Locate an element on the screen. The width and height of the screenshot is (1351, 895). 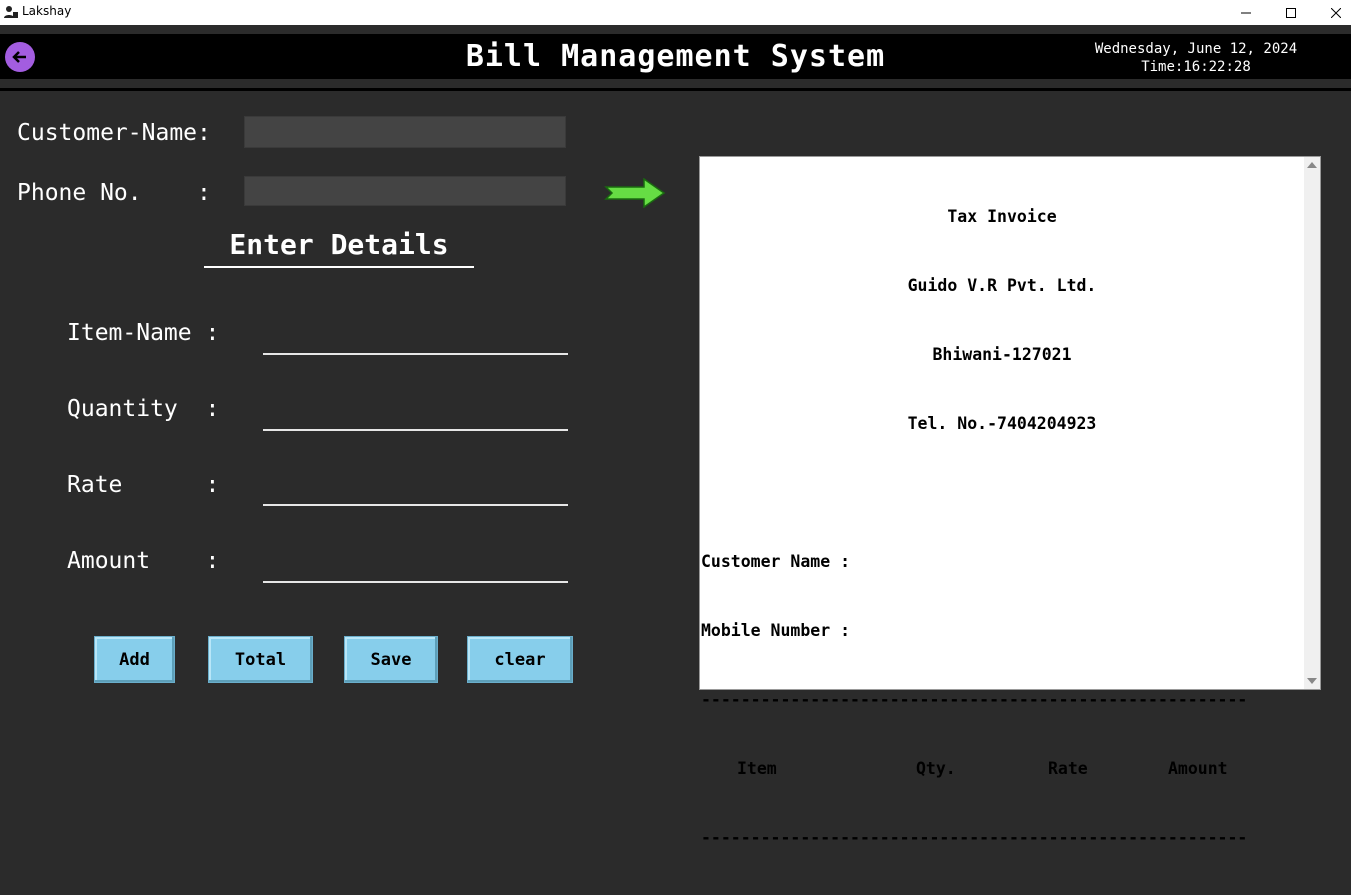
maximize-icon is located at coordinates (1291, 12).